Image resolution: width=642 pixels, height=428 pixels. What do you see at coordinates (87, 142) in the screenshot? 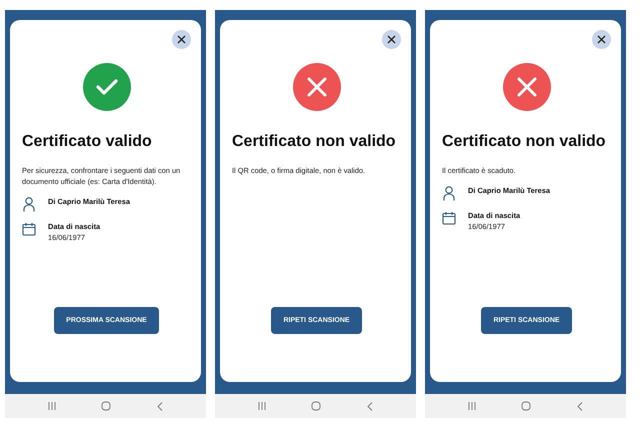
I see `result-title: Certificato valido` at bounding box center [87, 142].